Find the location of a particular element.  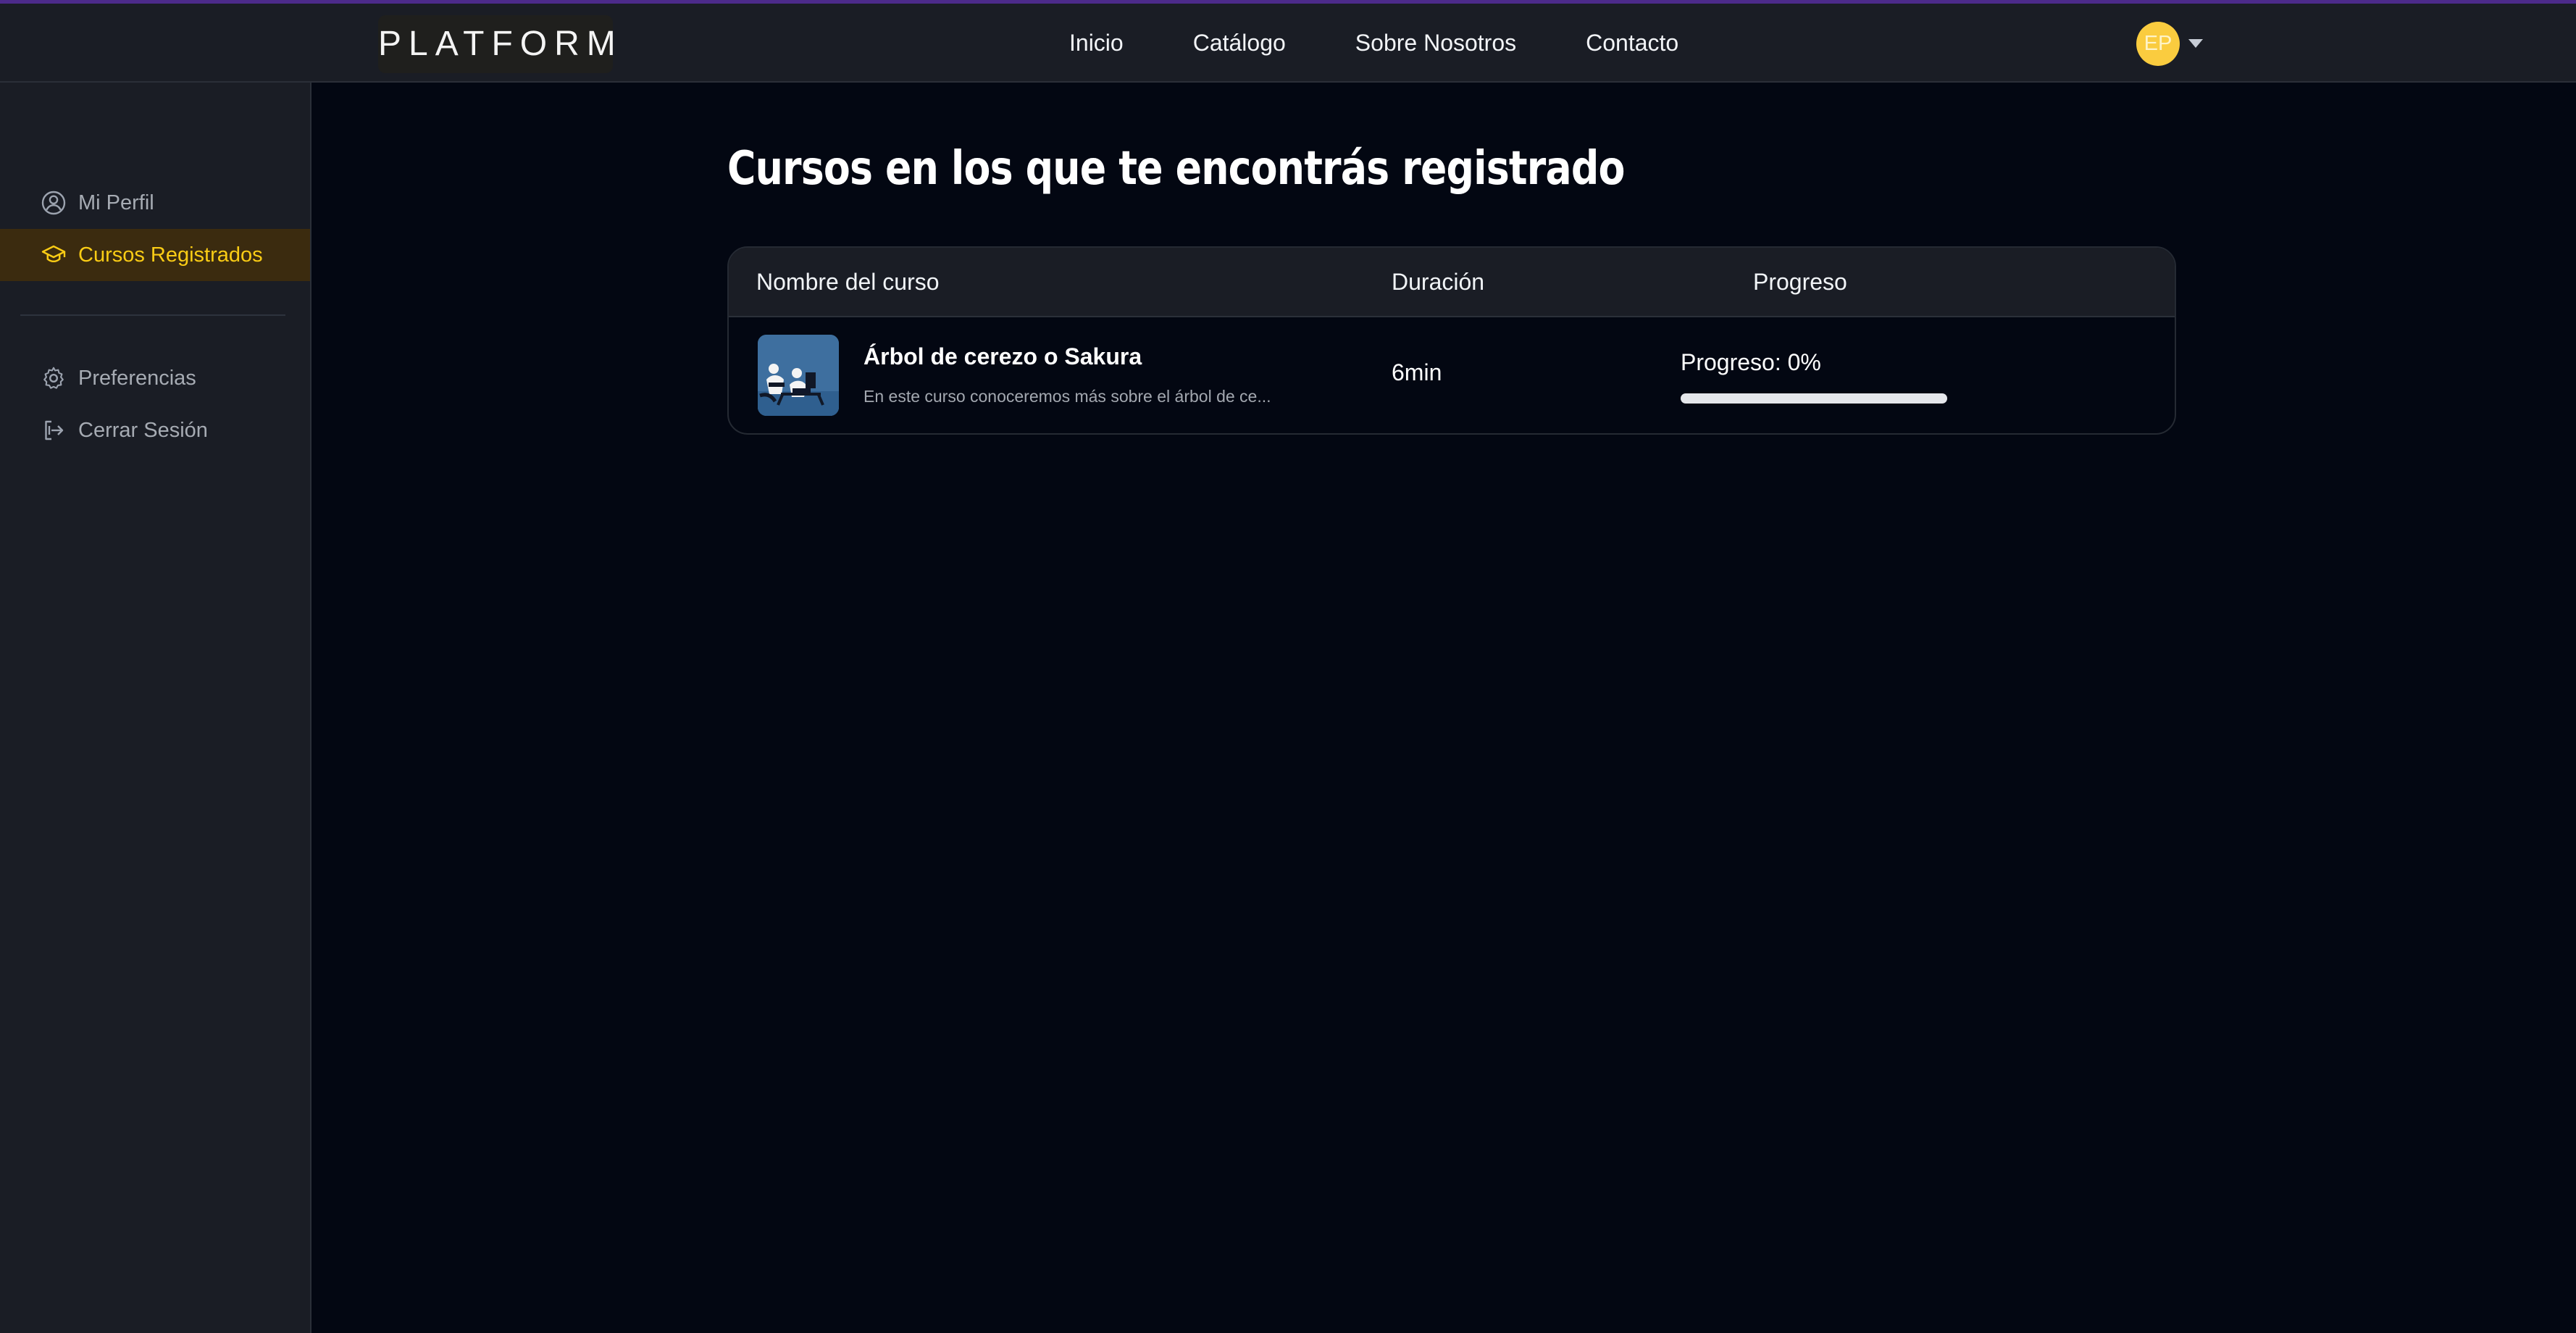

gear-icon is located at coordinates (54, 378).